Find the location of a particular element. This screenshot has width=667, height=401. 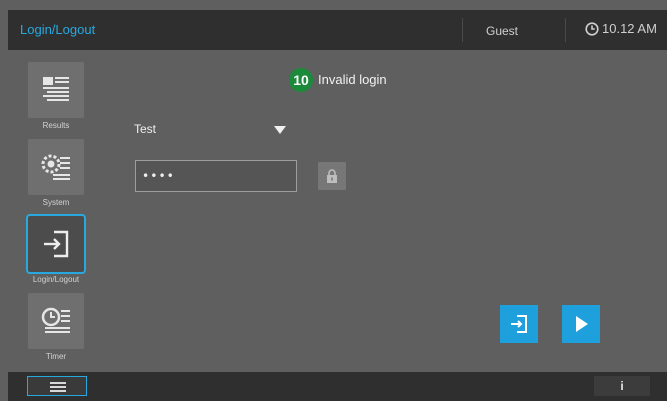

sidebar-item-label: Login/Logout is located at coordinates (56, 279).